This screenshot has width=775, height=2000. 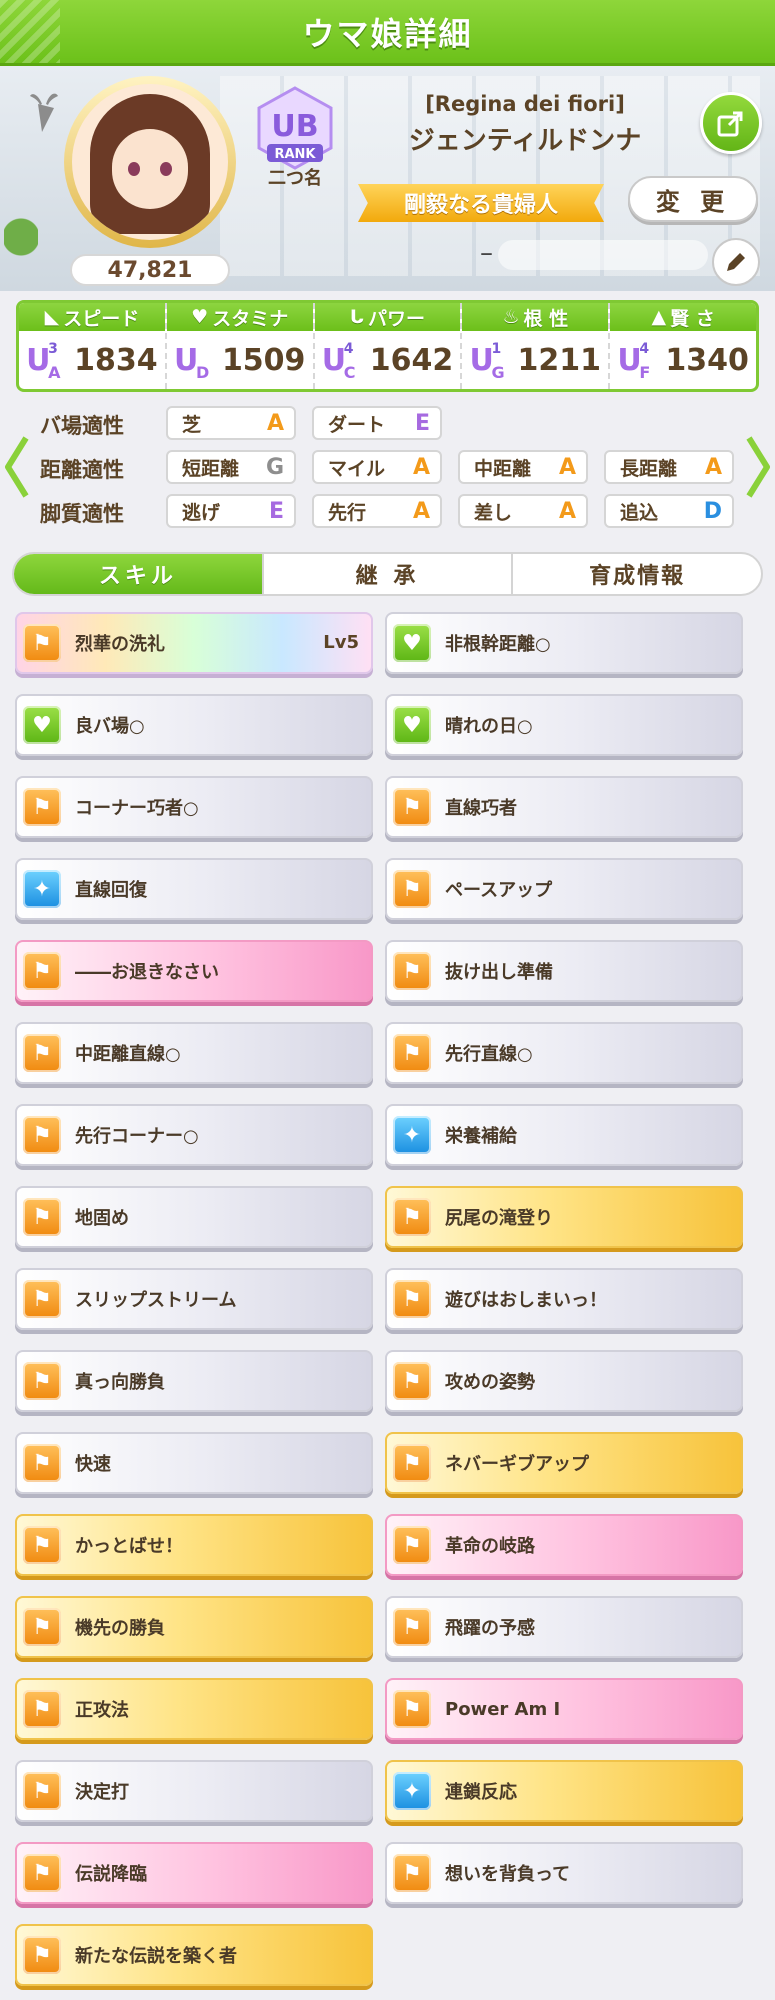 What do you see at coordinates (377, 511) in the screenshot?
I see `aptitude-item: 先行 A` at bounding box center [377, 511].